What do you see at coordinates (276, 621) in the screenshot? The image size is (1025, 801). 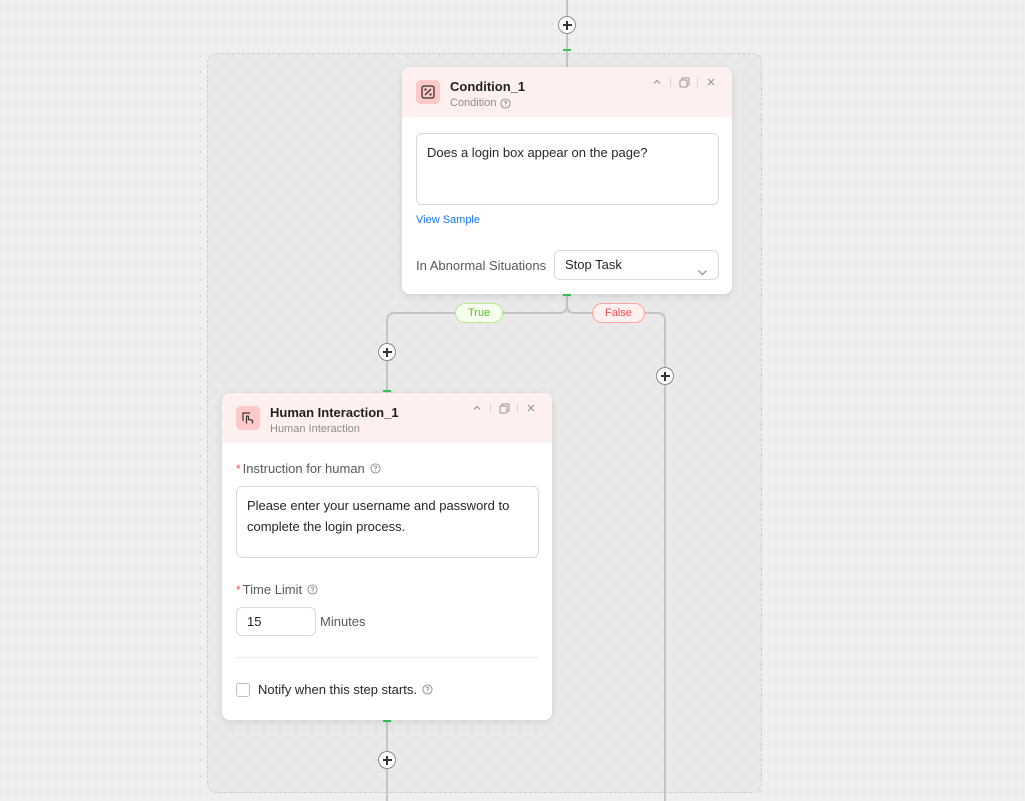 I see `time-limit-input: 15` at bounding box center [276, 621].